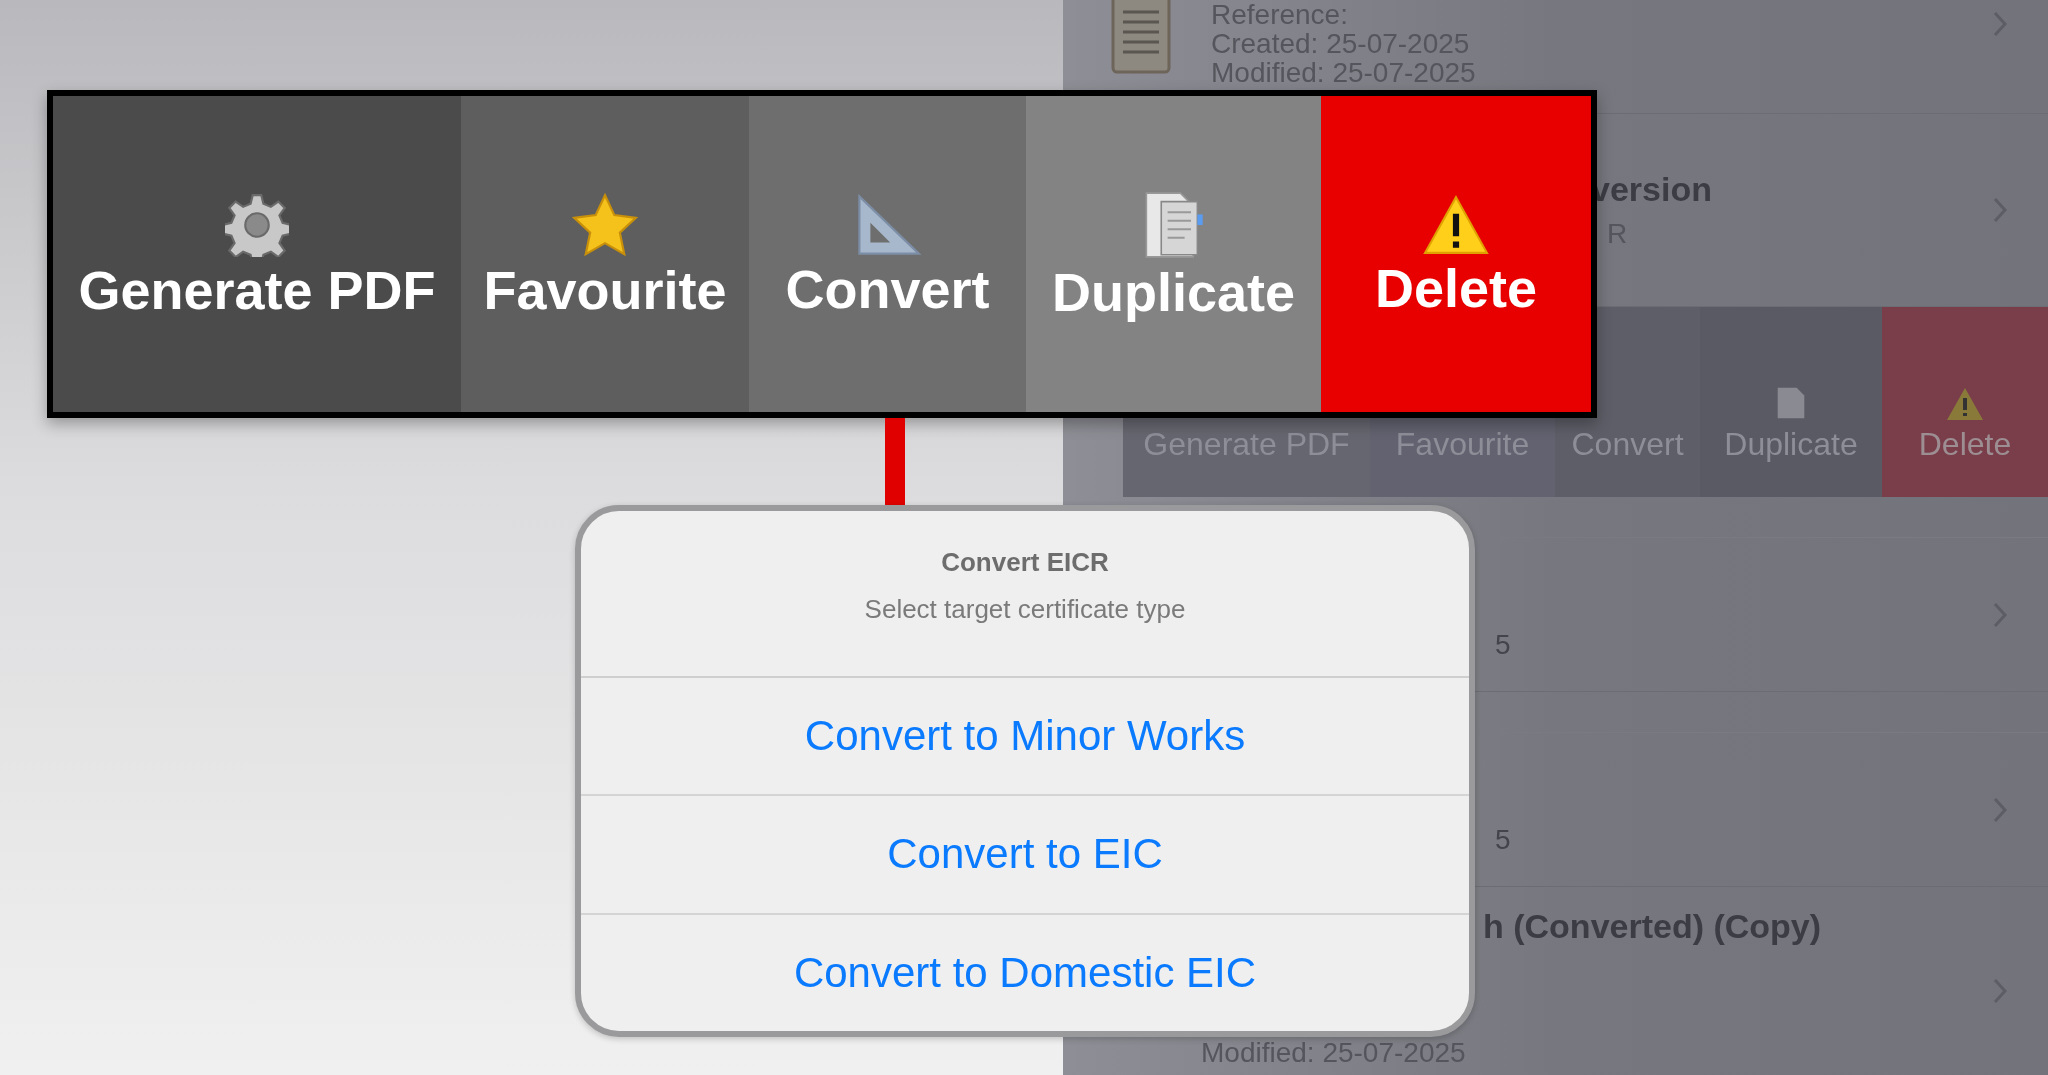 The height and width of the screenshot is (1075, 2048). I want to click on document-icon, so click(1141, 37).